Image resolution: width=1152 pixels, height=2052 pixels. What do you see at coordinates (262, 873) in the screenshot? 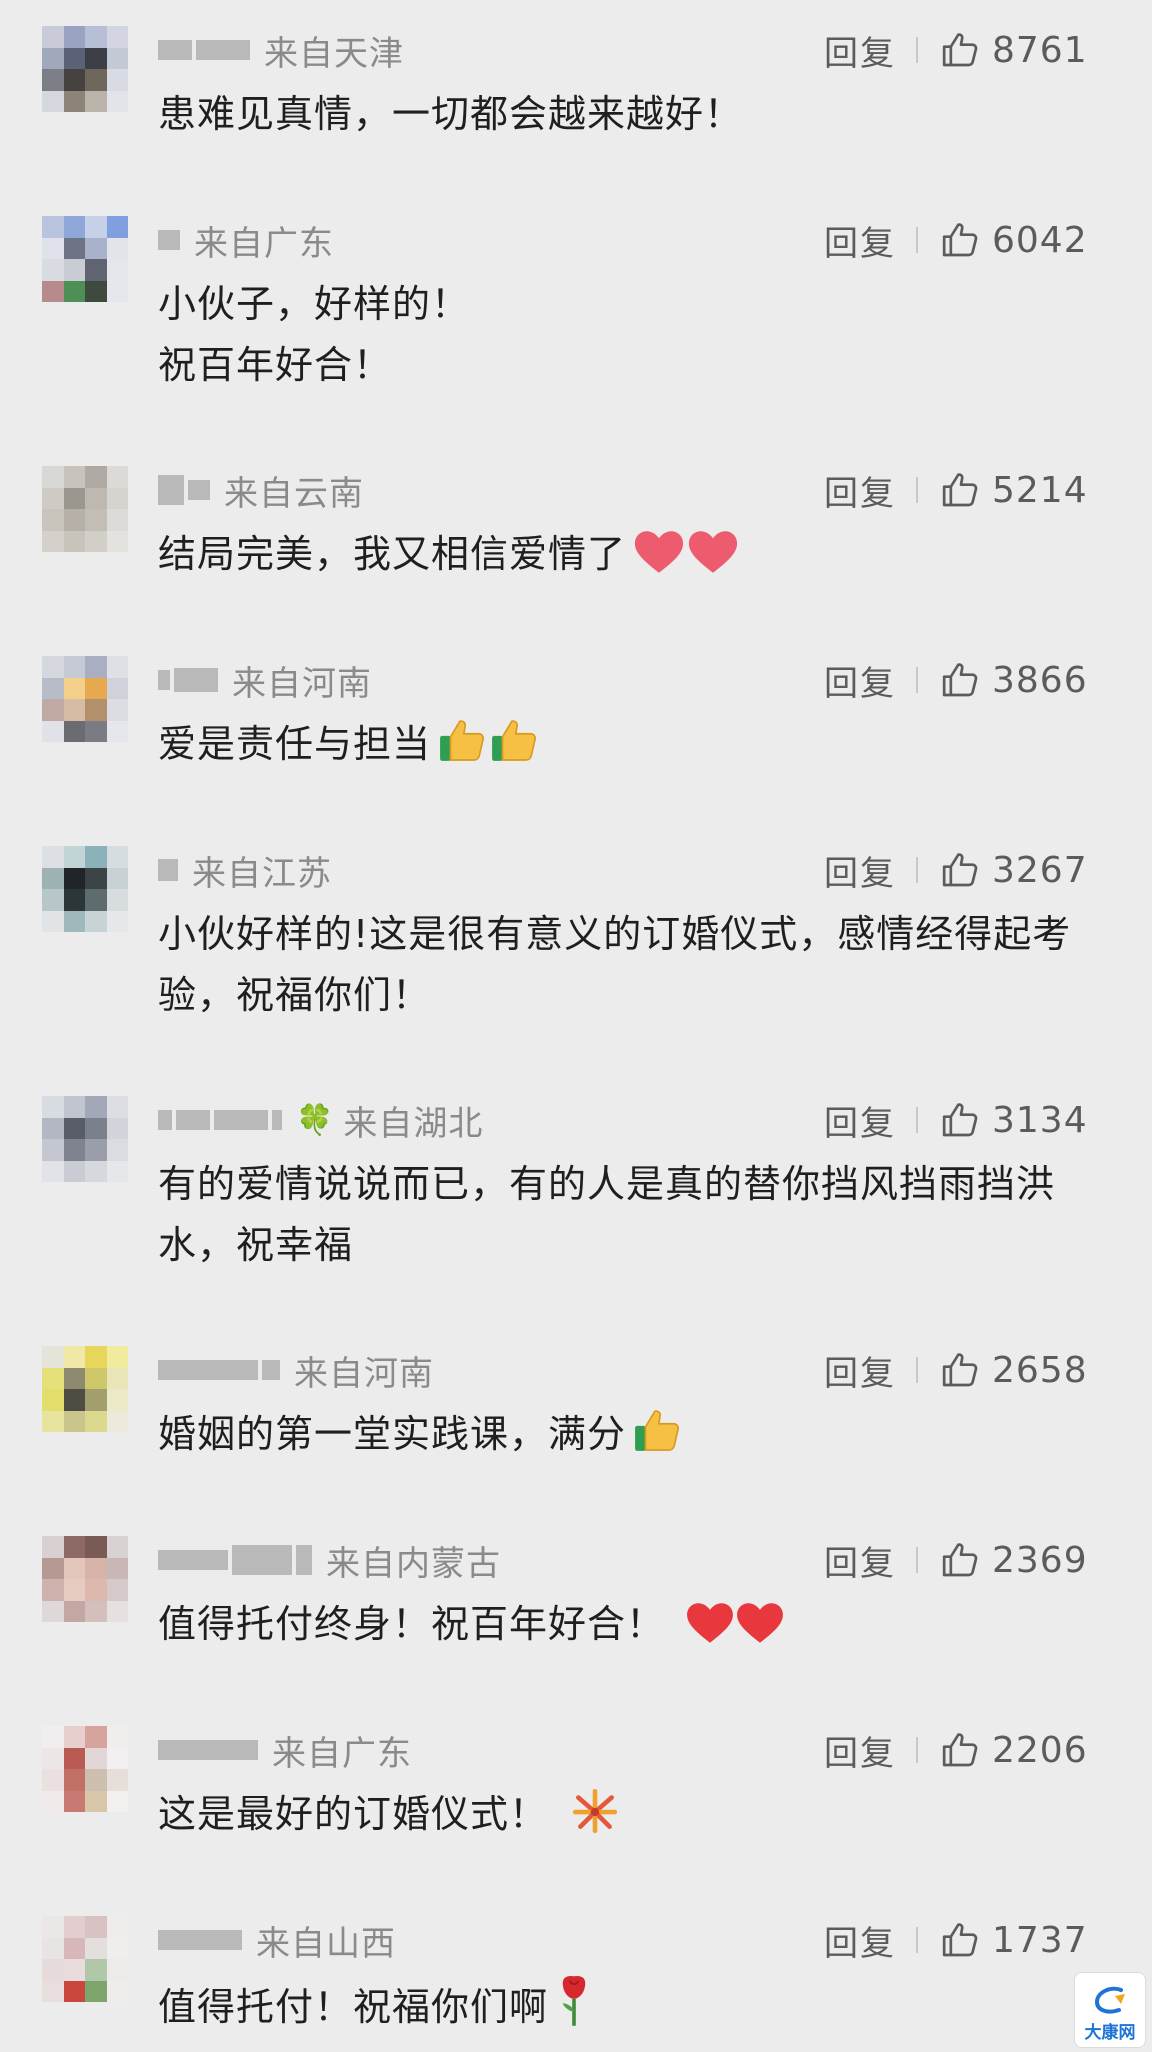
I see `region-label: 来自江苏` at bounding box center [262, 873].